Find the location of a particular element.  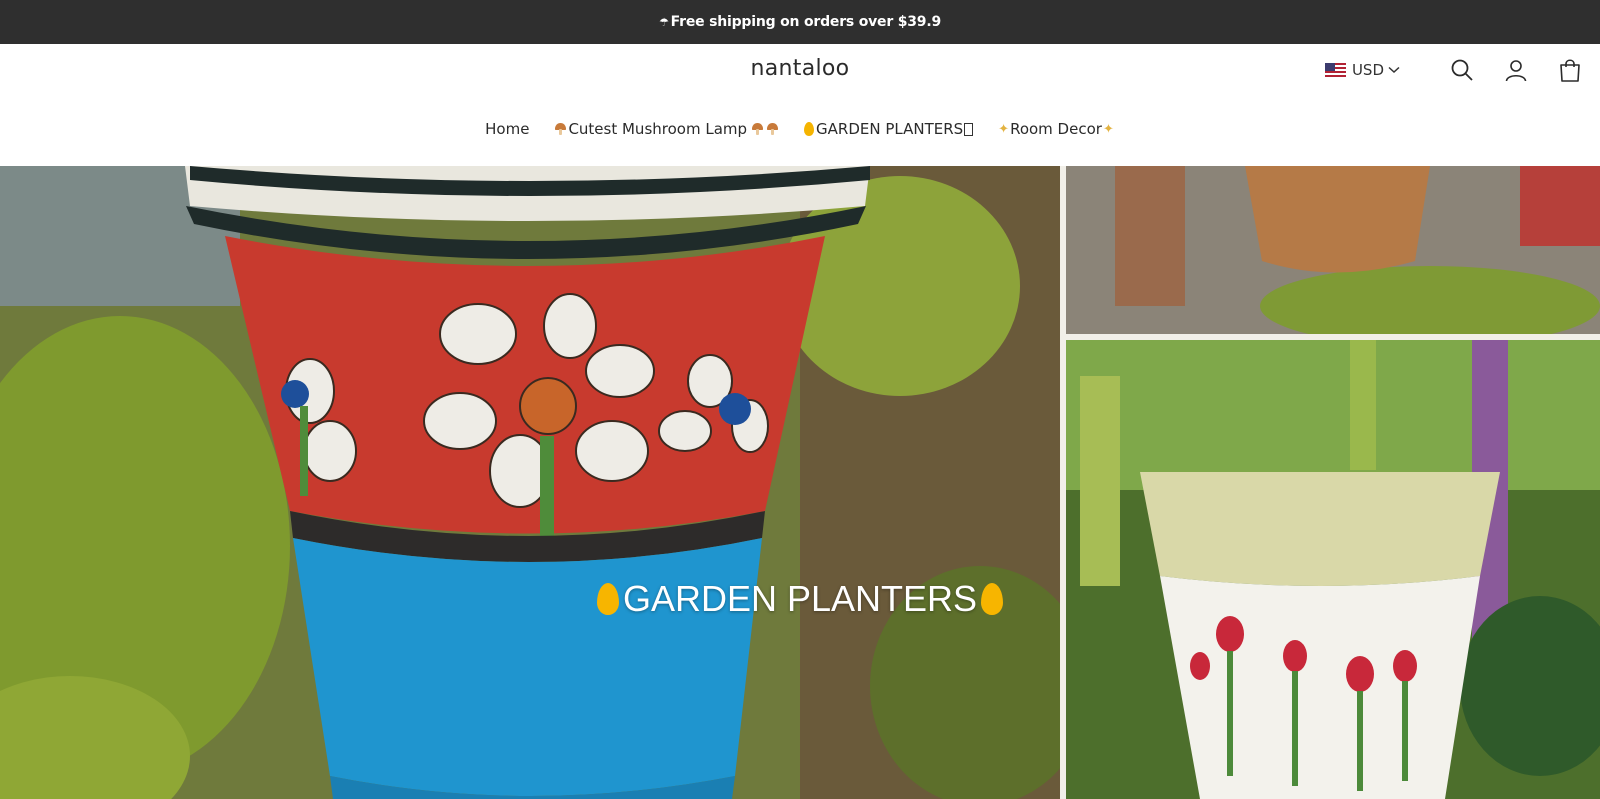

missing-glyph-icon is located at coordinates (969, 129).